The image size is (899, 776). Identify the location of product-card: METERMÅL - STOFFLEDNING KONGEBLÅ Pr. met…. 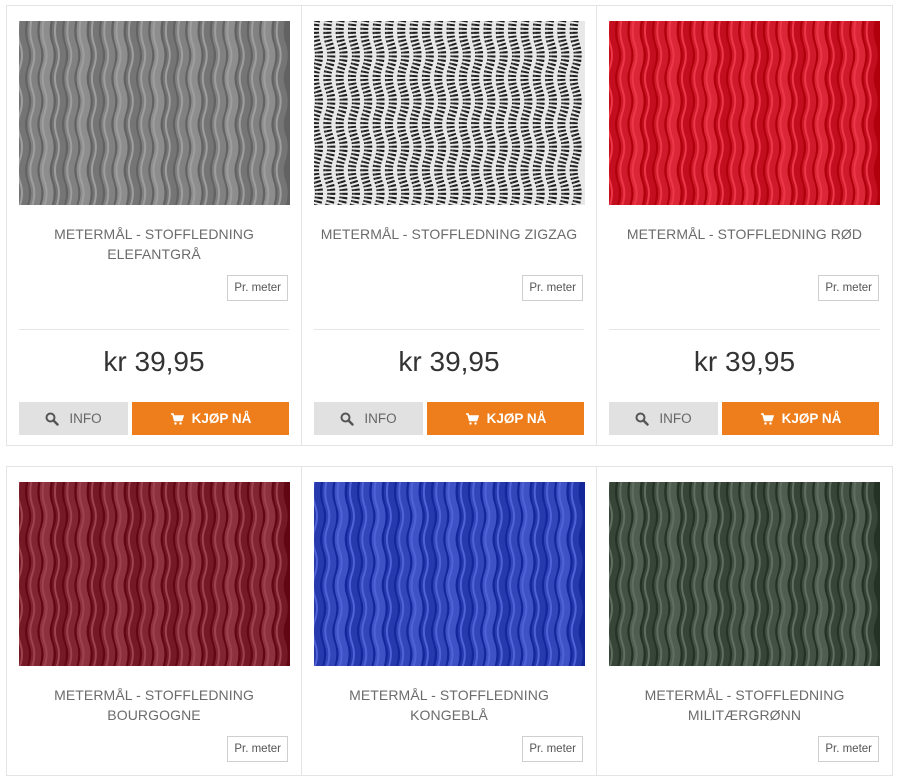
(449, 621).